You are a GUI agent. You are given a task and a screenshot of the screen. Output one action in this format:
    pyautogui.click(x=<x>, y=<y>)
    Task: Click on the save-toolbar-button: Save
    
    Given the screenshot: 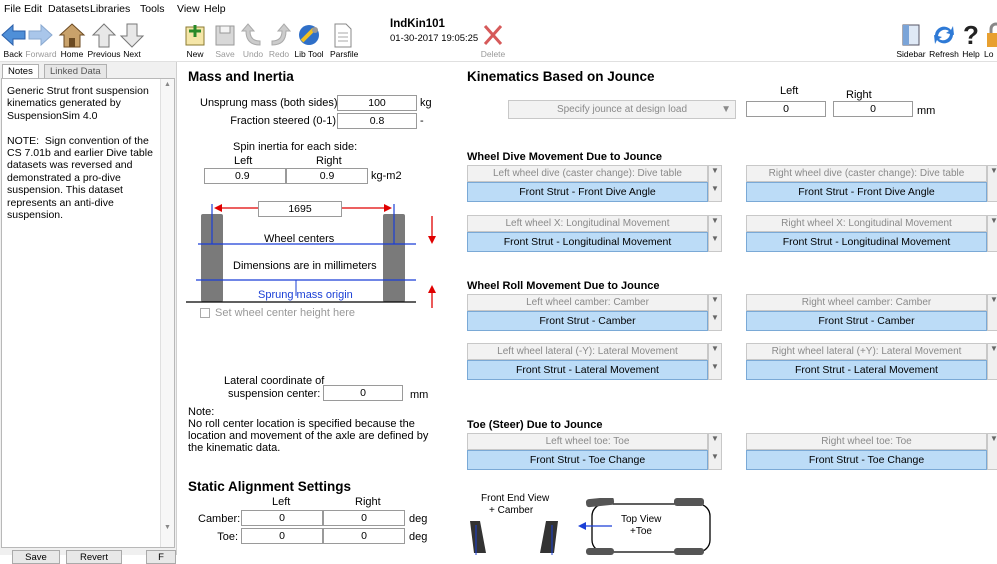 What is the action you would take?
    pyautogui.click(x=225, y=39)
    